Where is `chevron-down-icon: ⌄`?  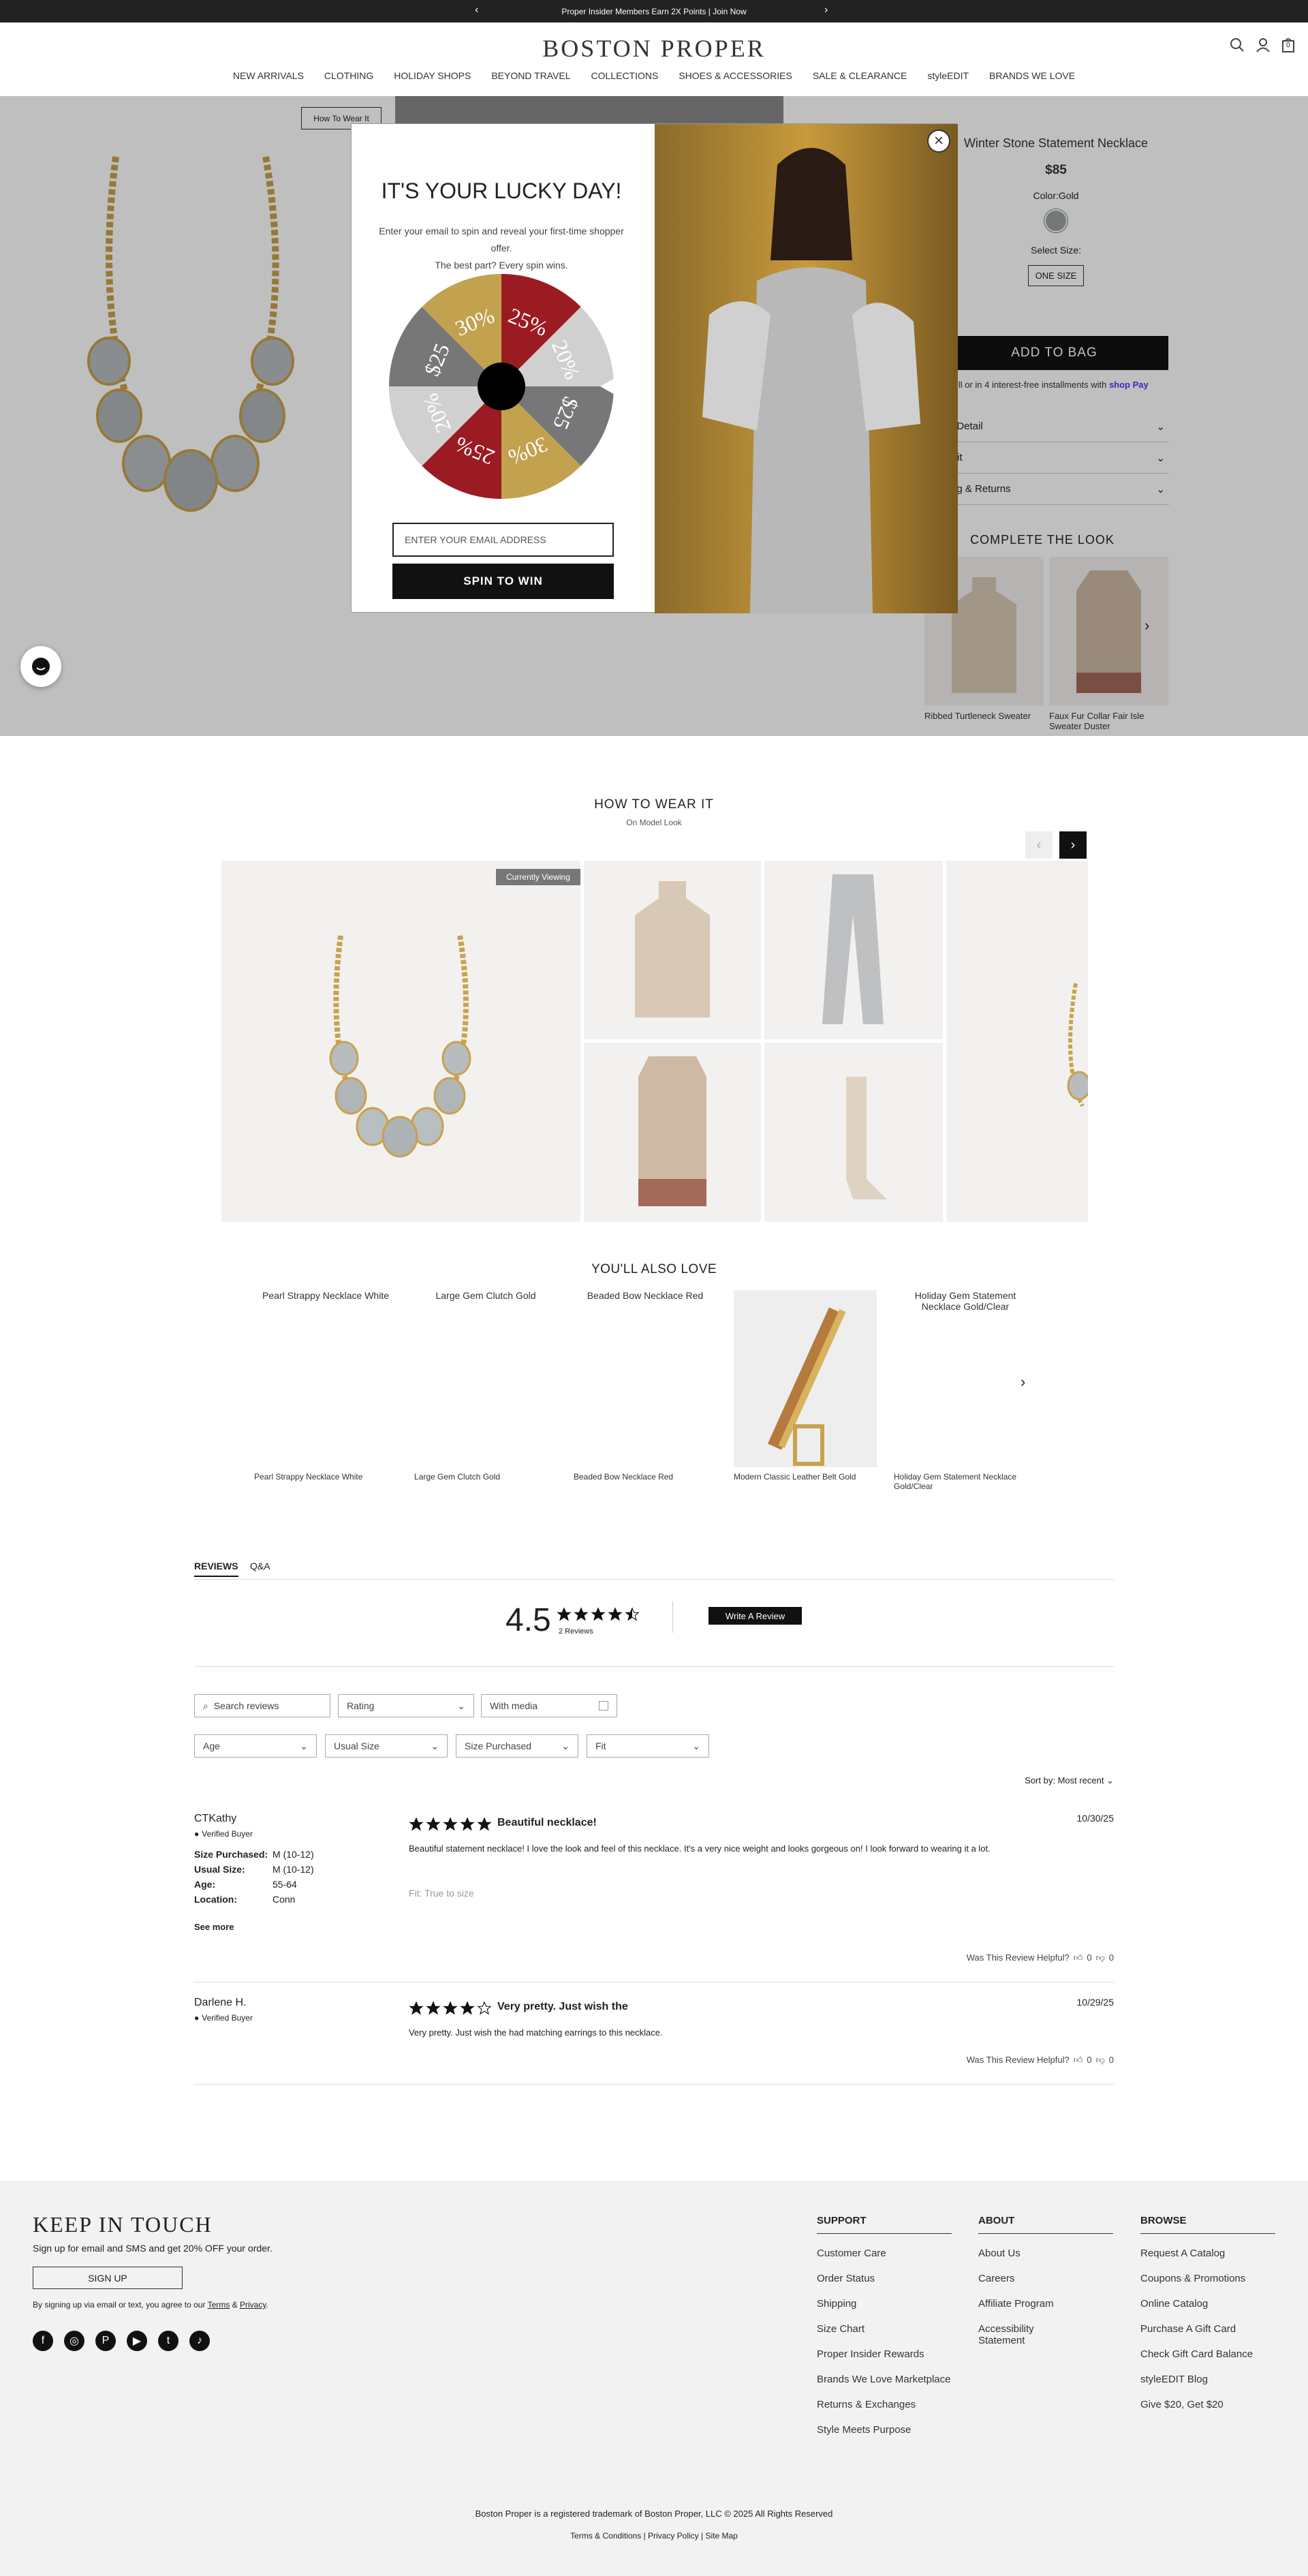
chevron-down-icon: ⌄ is located at coordinates (565, 1745).